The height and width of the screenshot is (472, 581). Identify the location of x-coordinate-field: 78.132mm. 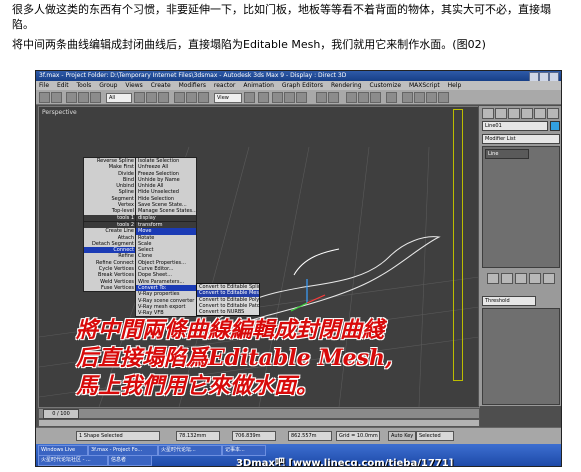
(198, 436).